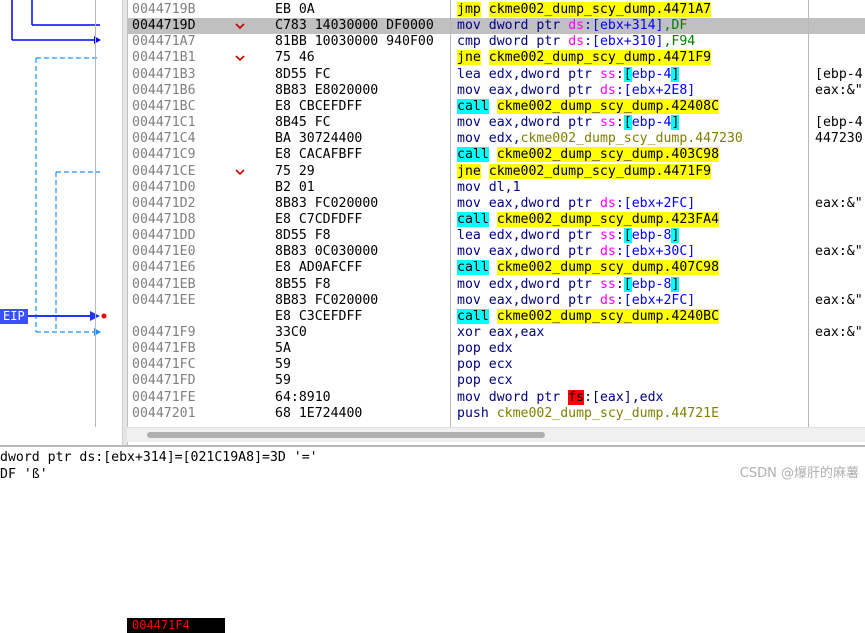  What do you see at coordinates (327, 90) in the screenshot?
I see `instruction-bytes: 8B83 E8020000` at bounding box center [327, 90].